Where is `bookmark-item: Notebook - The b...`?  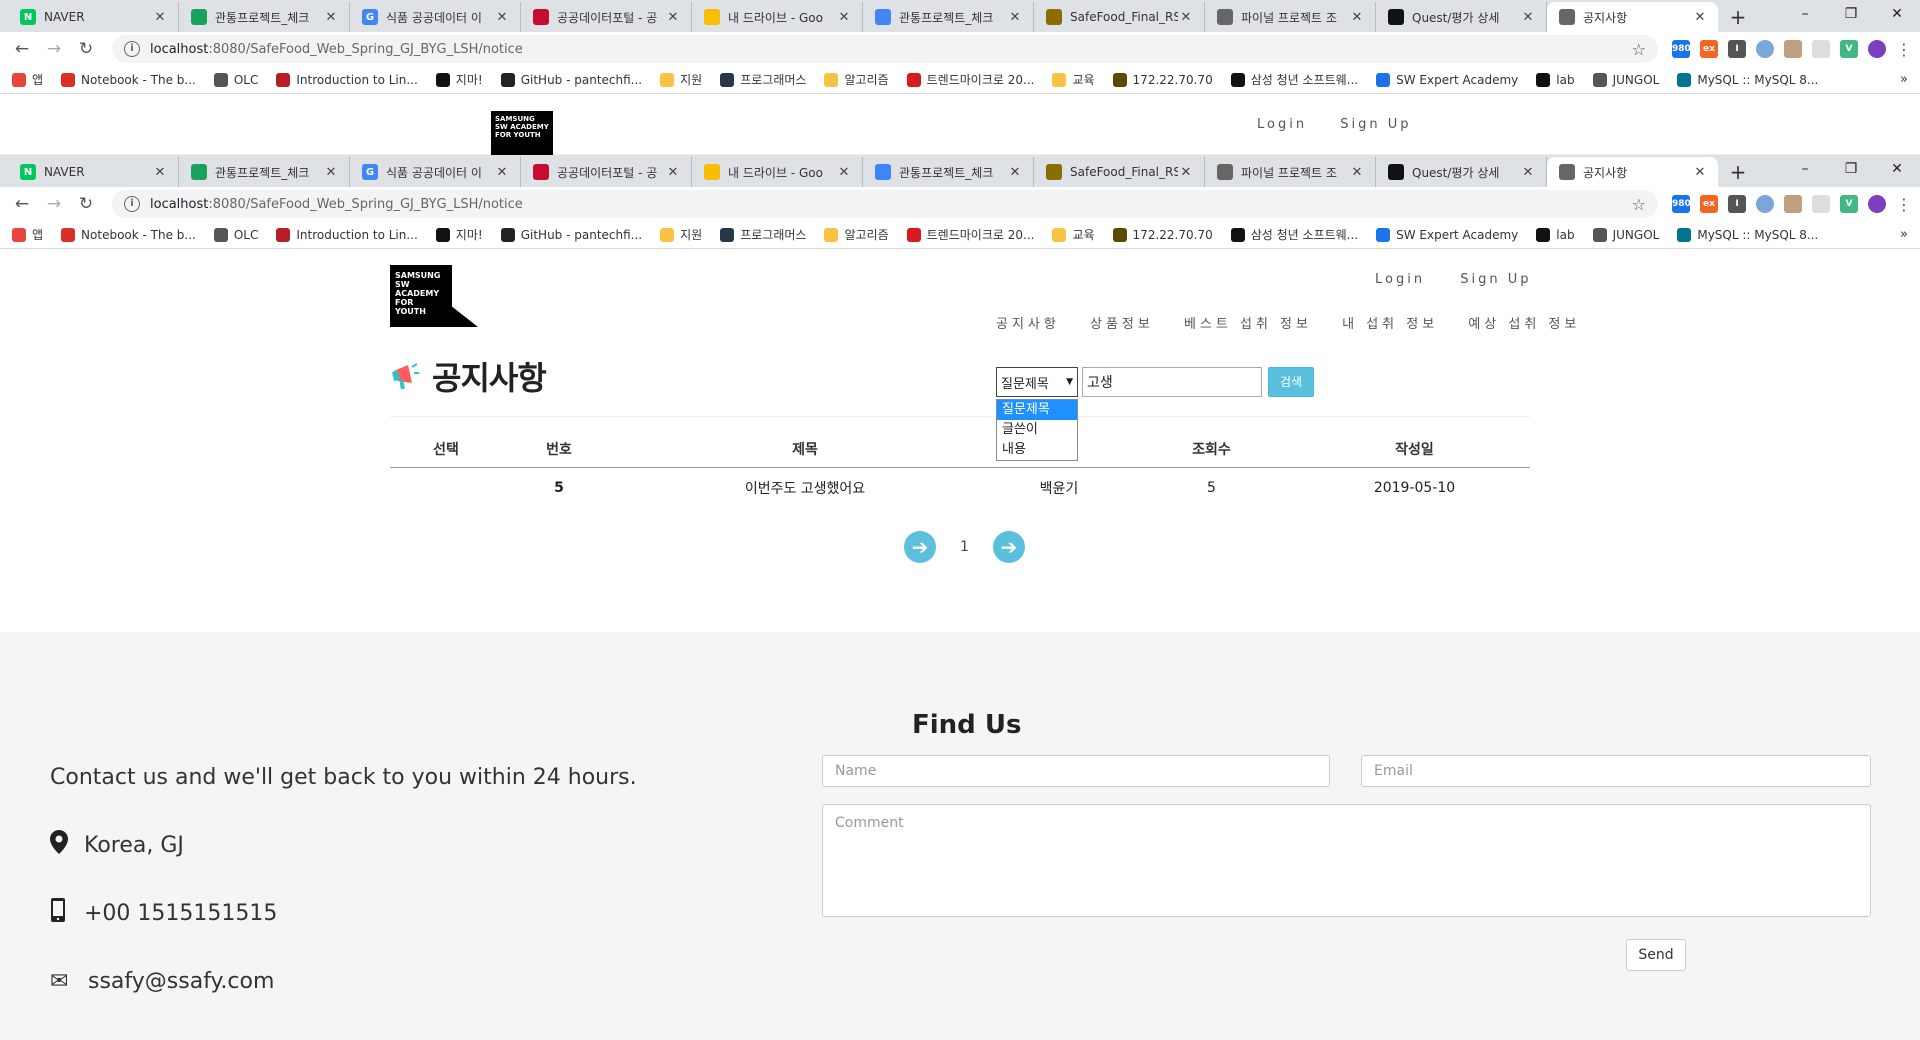
bookmark-item: Notebook - The b... is located at coordinates (128, 79).